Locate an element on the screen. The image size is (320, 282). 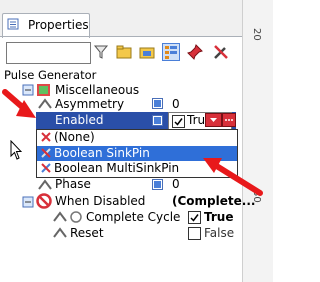
arrow-left-annotation is located at coordinates (19, 103).